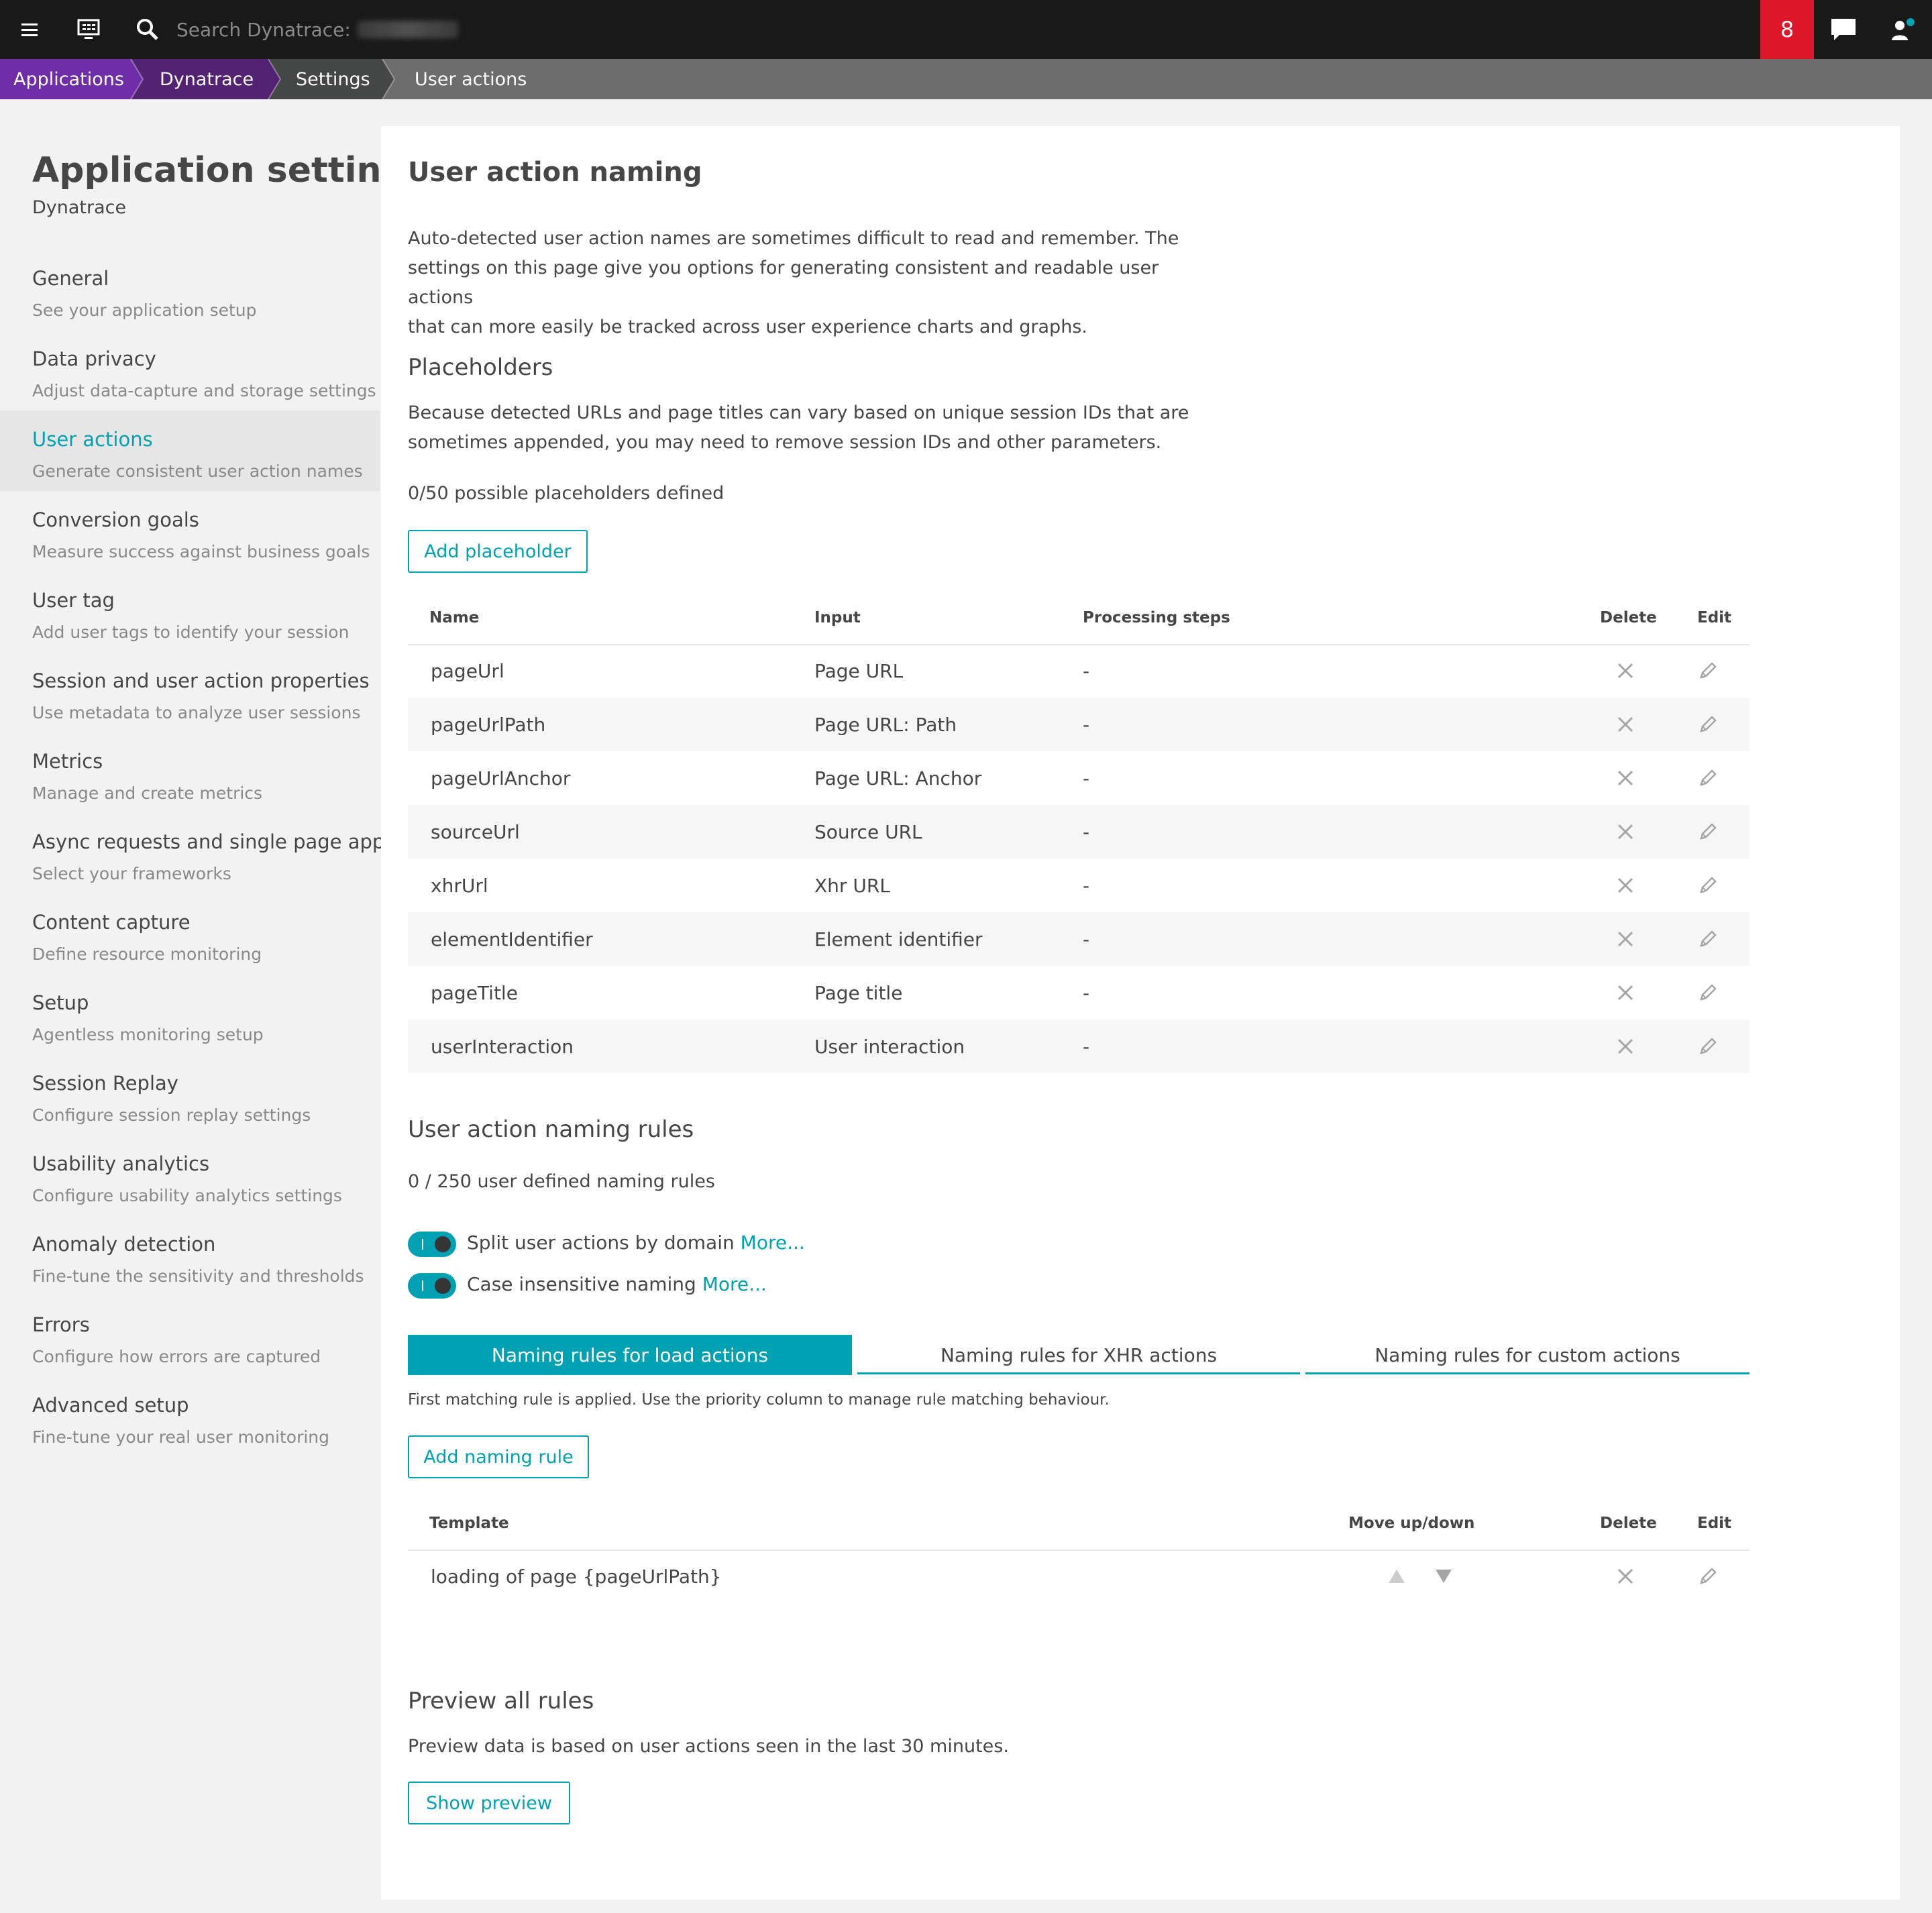 The height and width of the screenshot is (1913, 1932). Describe the element at coordinates (443, 1286) in the screenshot. I see `toggle-knob` at that location.